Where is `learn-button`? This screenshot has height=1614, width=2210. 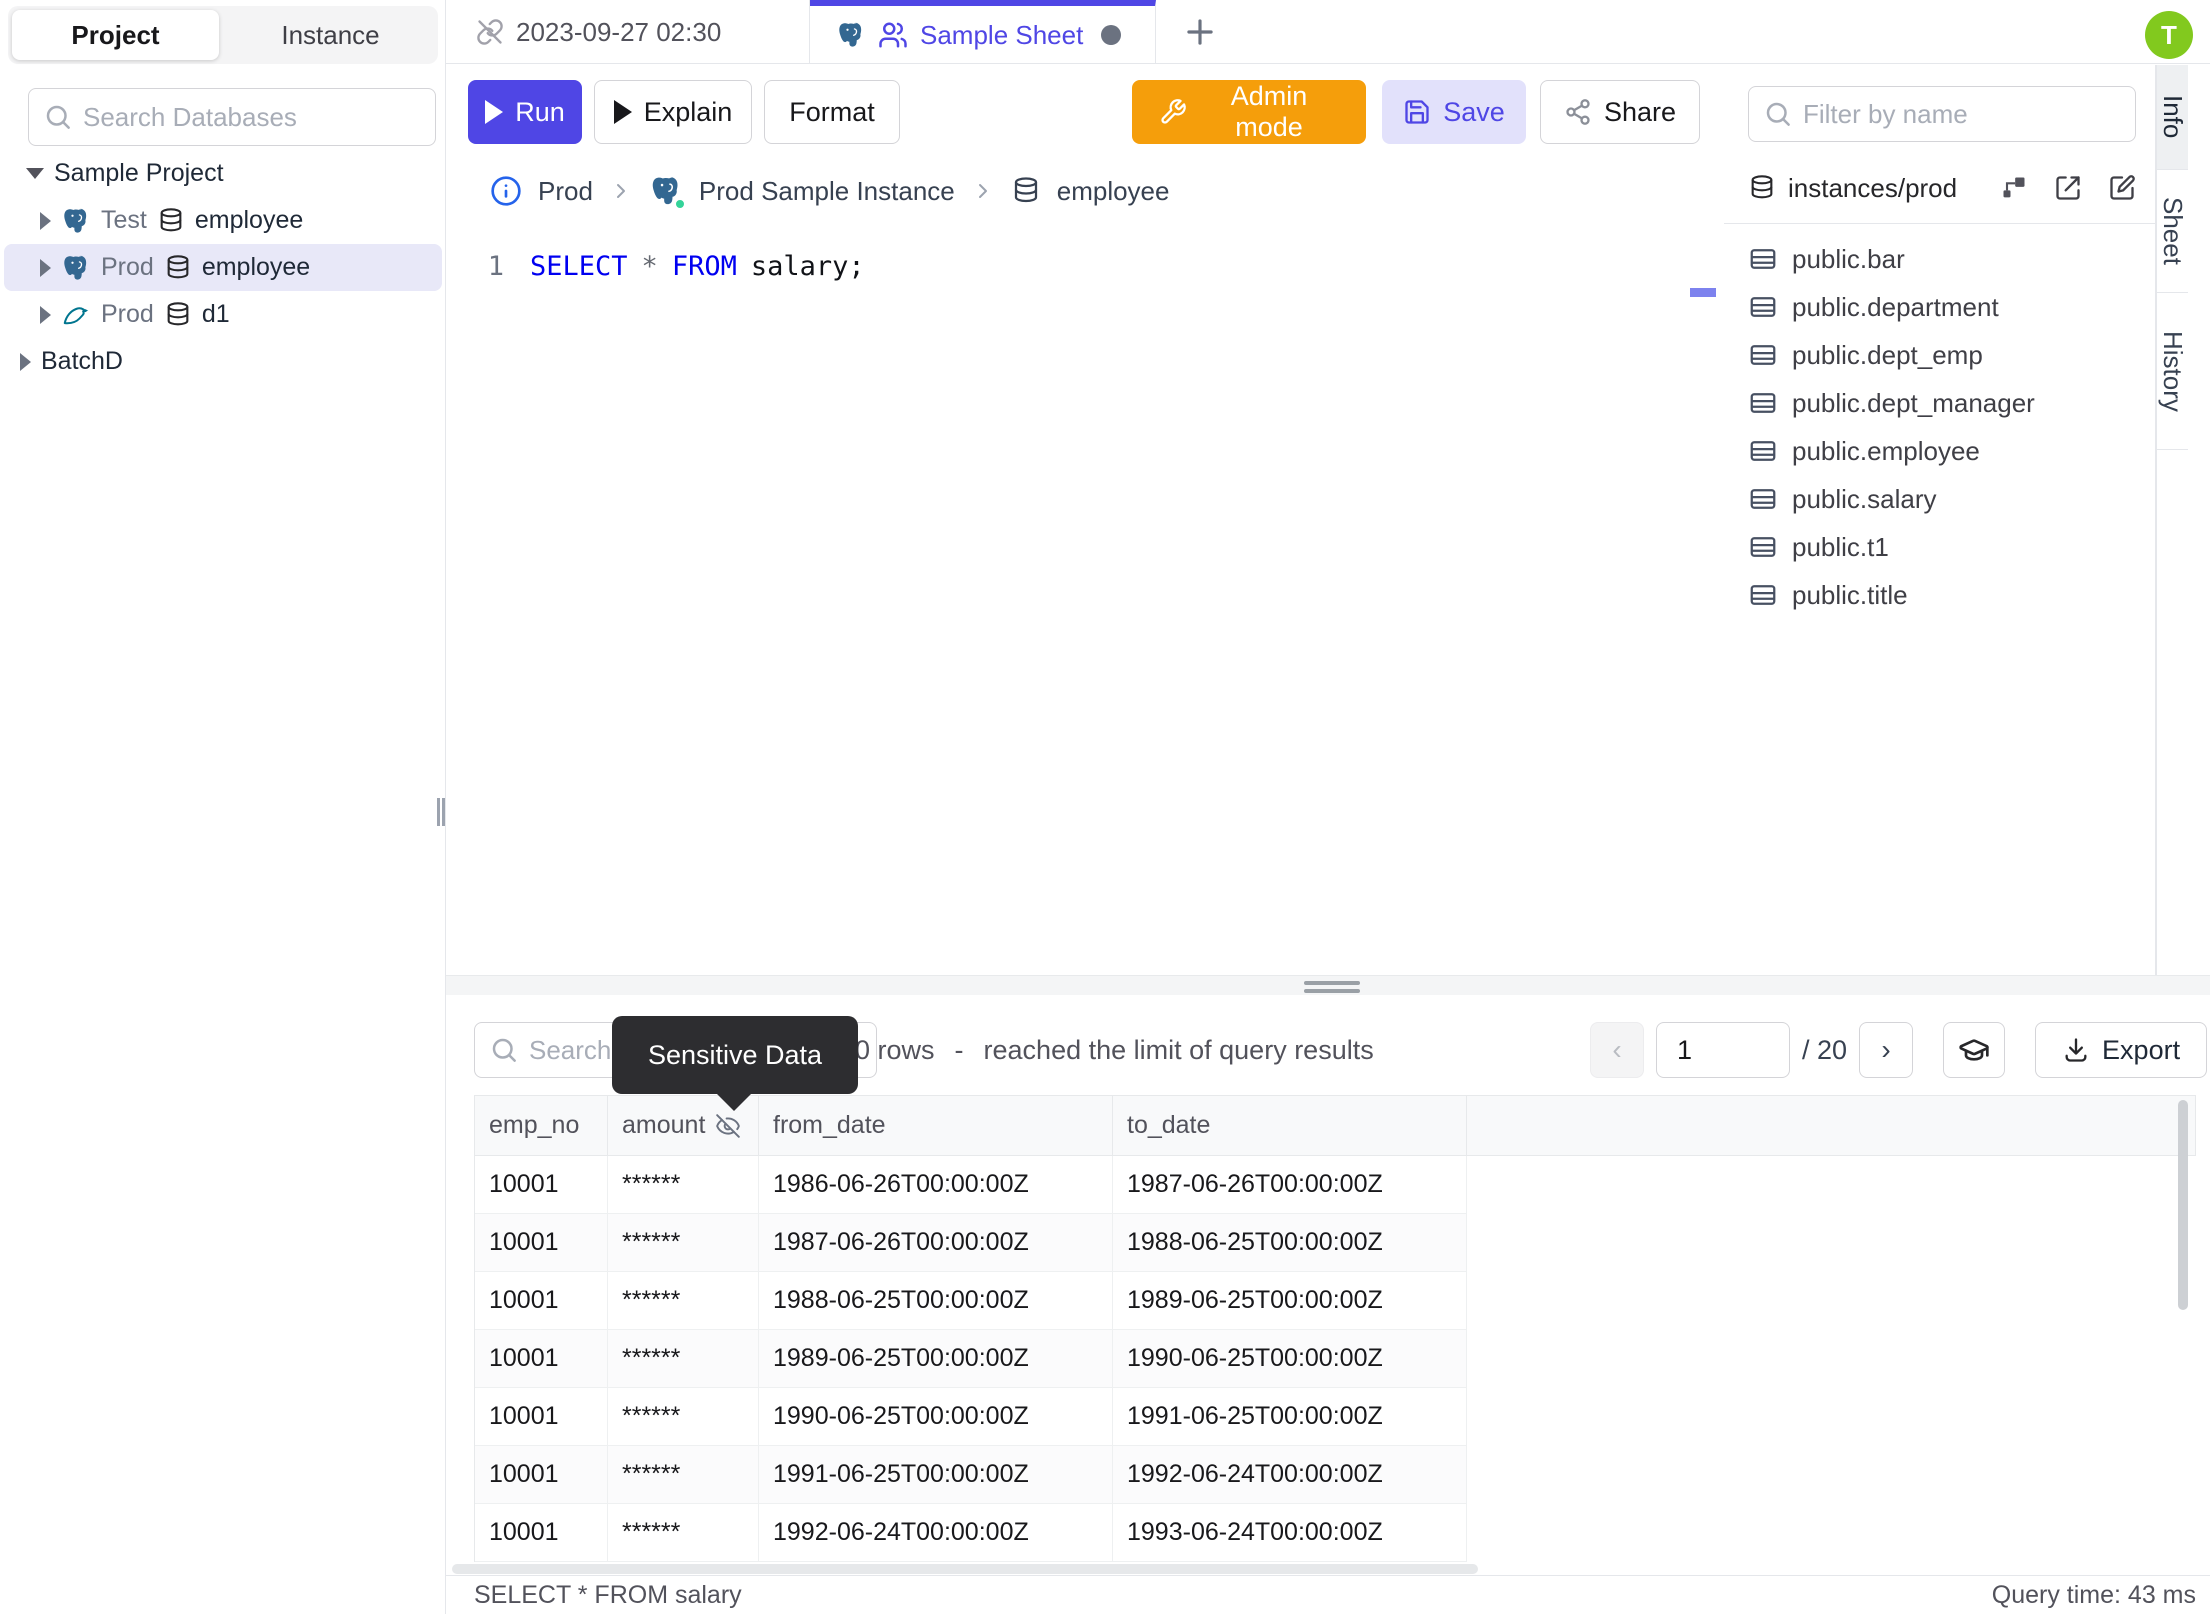 learn-button is located at coordinates (1974, 1050).